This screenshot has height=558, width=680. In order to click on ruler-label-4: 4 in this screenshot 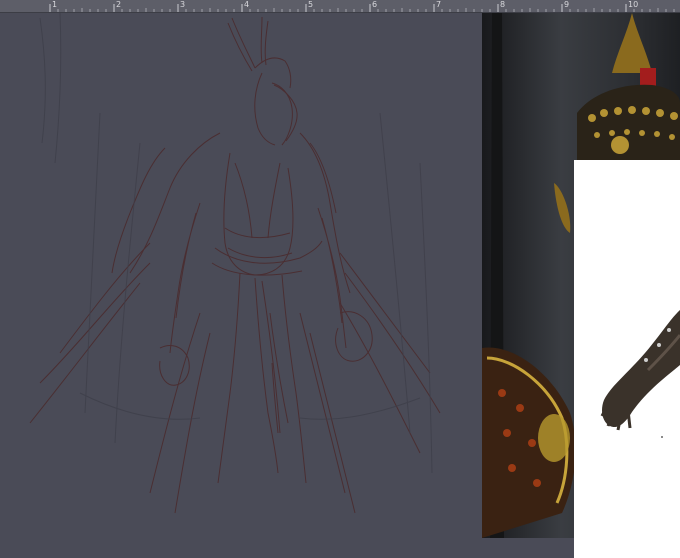, I will do `click(247, 4)`.